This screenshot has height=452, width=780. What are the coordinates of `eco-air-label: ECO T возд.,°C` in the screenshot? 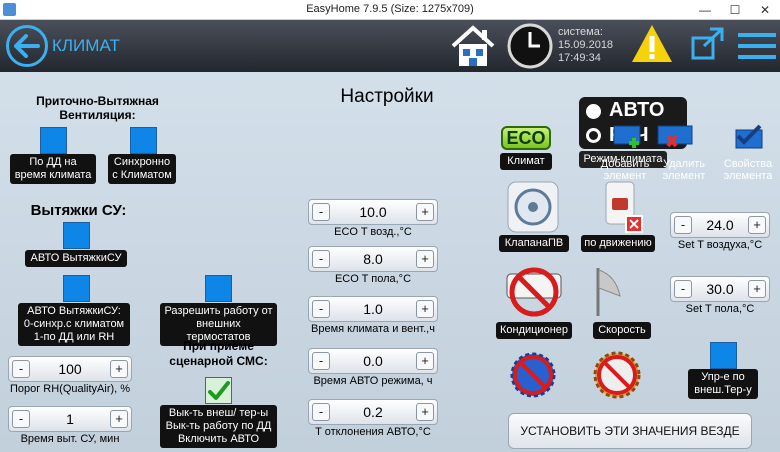 It's located at (373, 232).